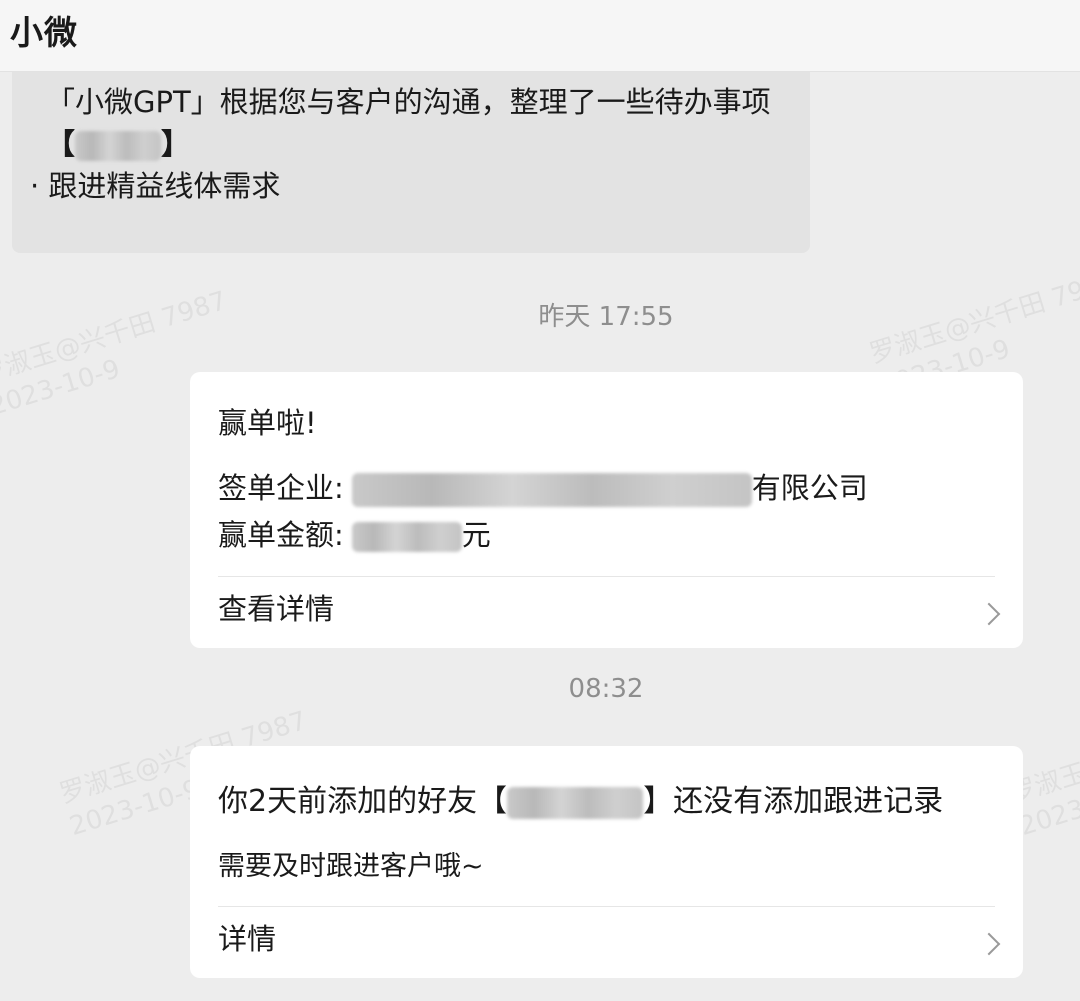 The width and height of the screenshot is (1080, 1001). What do you see at coordinates (551, 490) in the screenshot?
I see `redacted-company-name` at bounding box center [551, 490].